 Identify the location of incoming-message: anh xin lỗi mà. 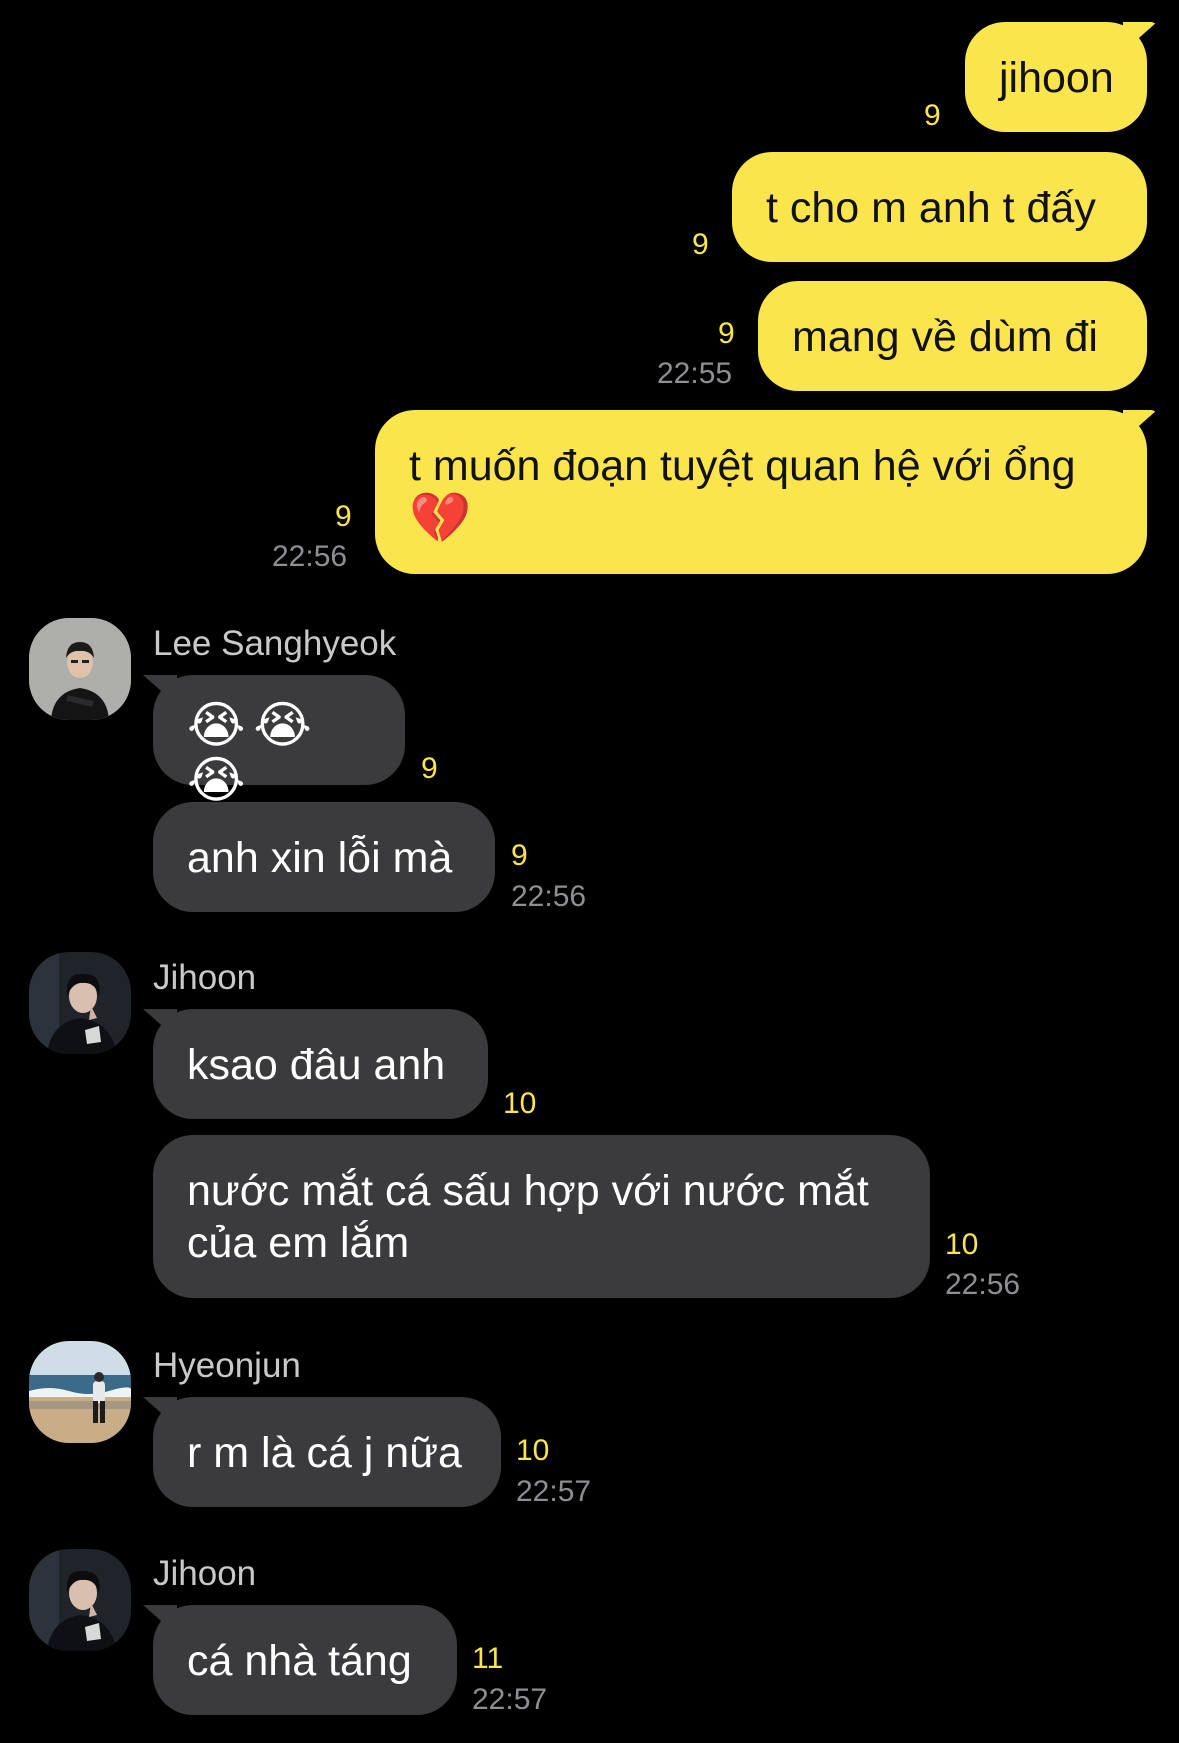
(324, 857).